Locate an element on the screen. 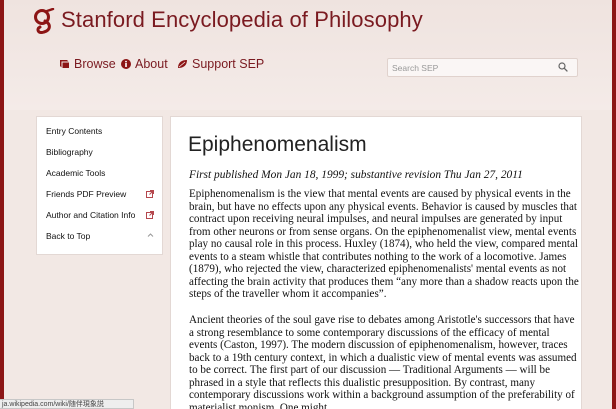 Image resolution: width=616 pixels, height=409 pixels. nav-browse: Browse is located at coordinates (87, 64).